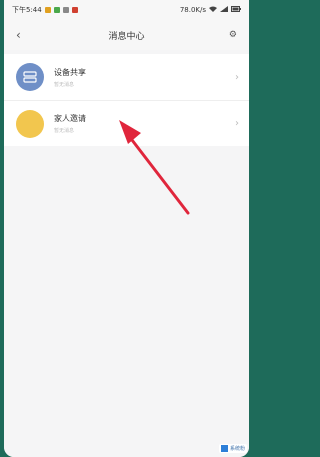  I want to click on wifi-icon, so click(213, 10).